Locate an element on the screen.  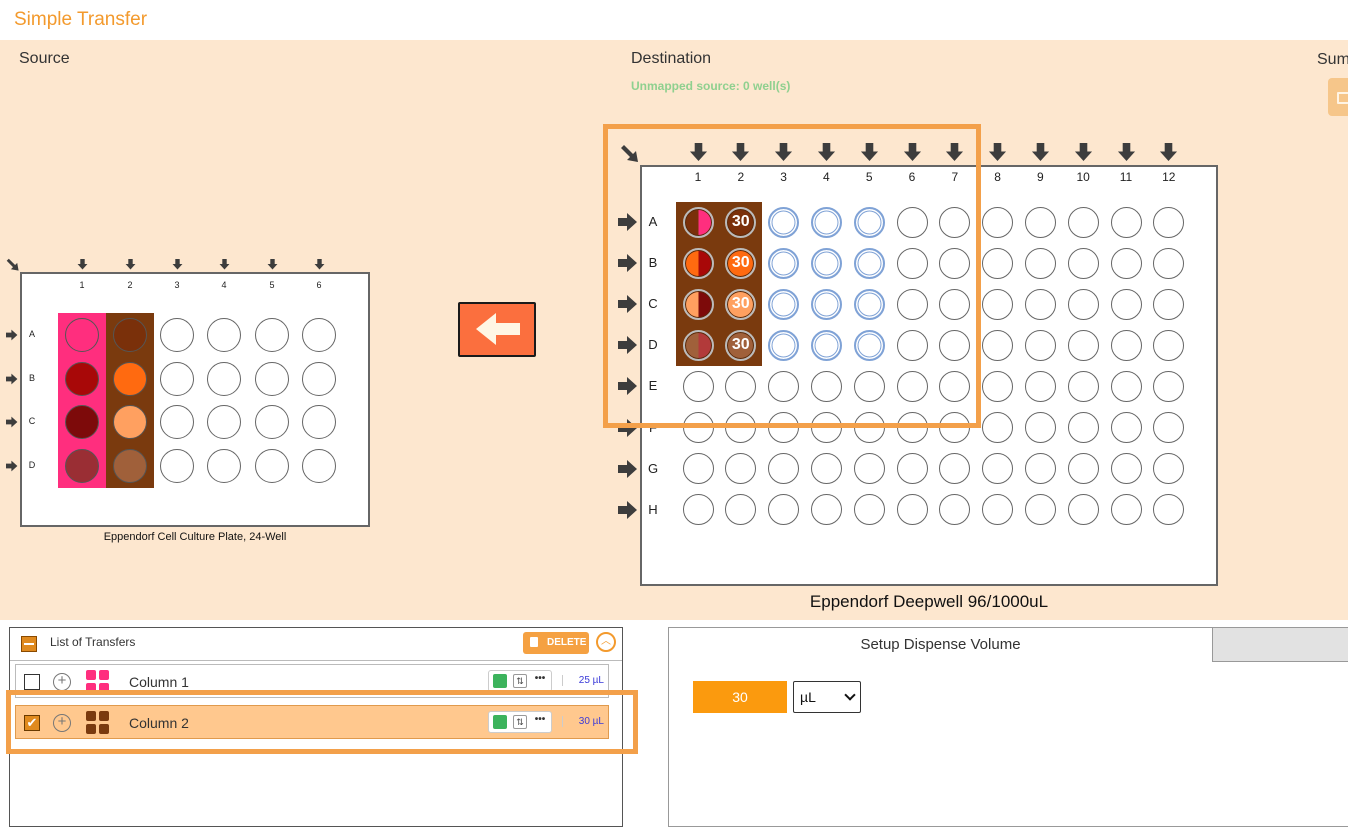
transfers-header: List of Transfers DELETE ︿ is located at coordinates (316, 644).